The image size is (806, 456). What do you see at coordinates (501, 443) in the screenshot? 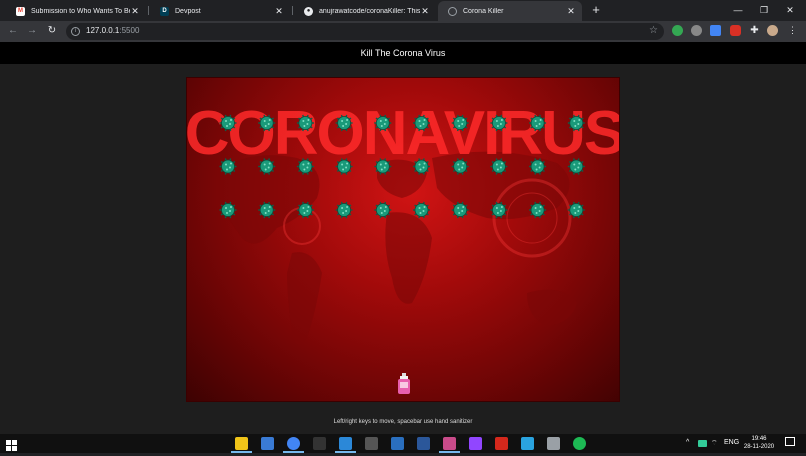
I see `acrobat-icon` at bounding box center [501, 443].